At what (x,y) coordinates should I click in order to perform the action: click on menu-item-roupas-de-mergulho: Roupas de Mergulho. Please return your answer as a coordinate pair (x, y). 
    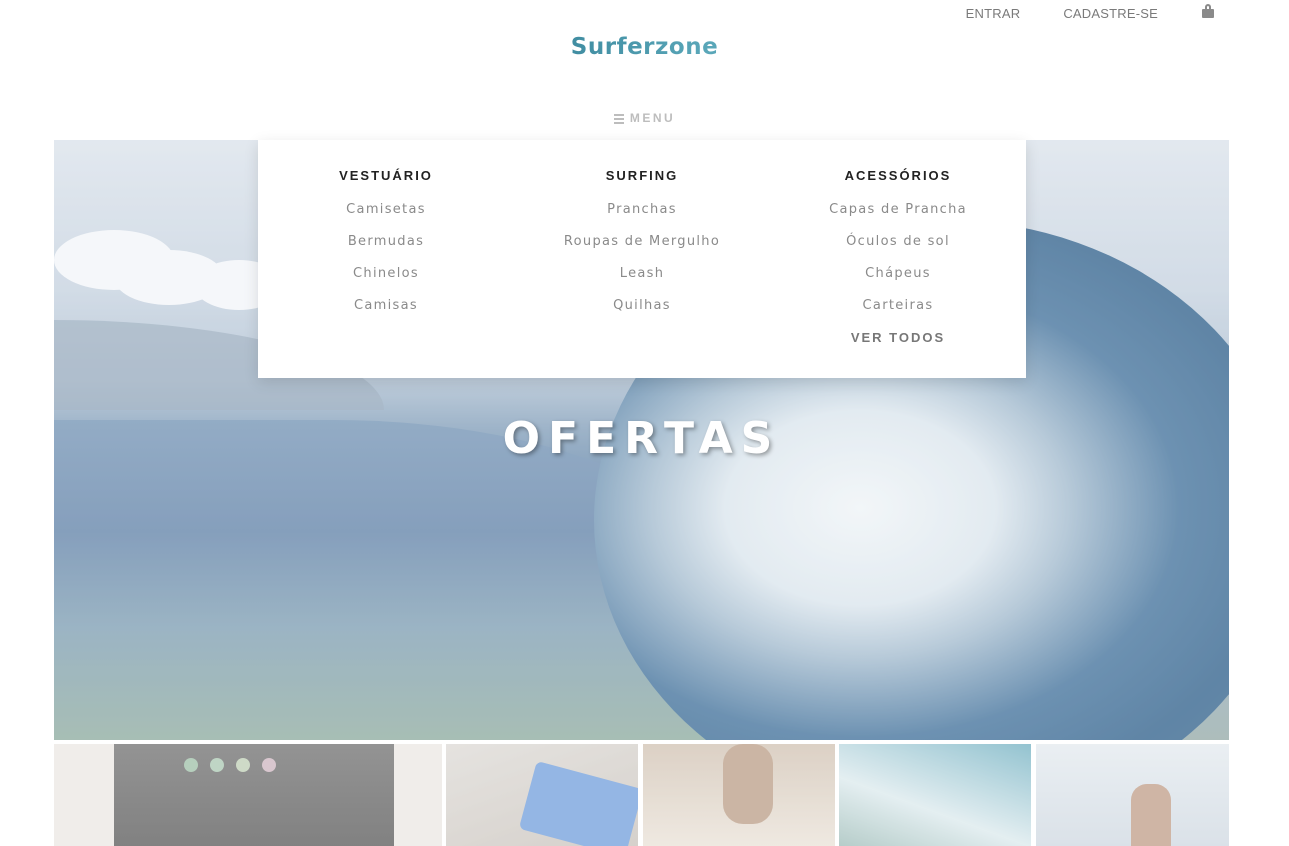
    Looking at the image, I should click on (642, 248).